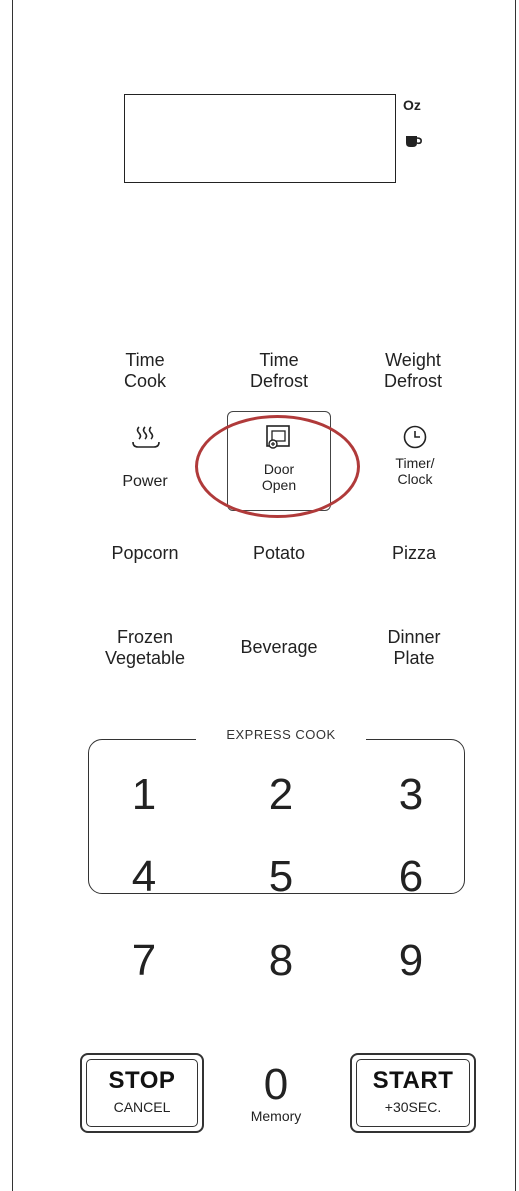 Image resolution: width=519 pixels, height=1191 pixels. Describe the element at coordinates (145, 482) in the screenshot. I see `power-button: Power` at that location.